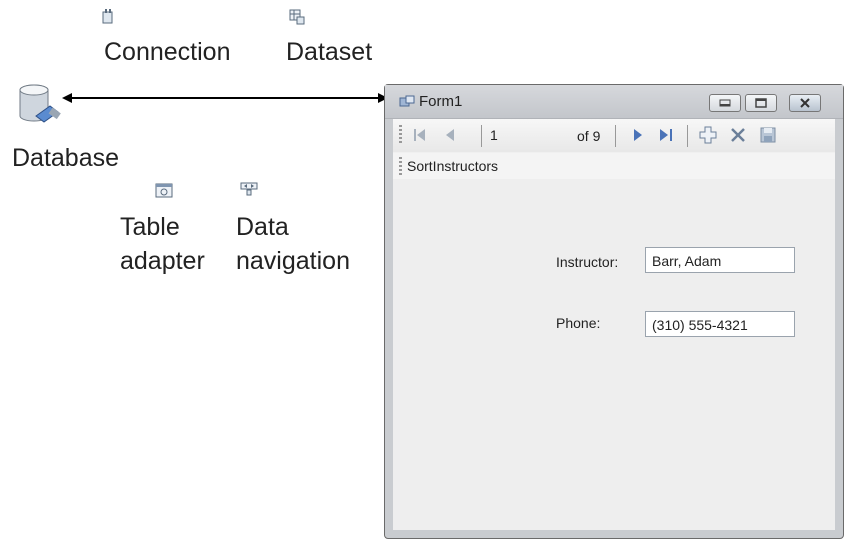 This screenshot has width=849, height=543. What do you see at coordinates (589, 136) in the screenshot?
I see `count-item: of 9` at bounding box center [589, 136].